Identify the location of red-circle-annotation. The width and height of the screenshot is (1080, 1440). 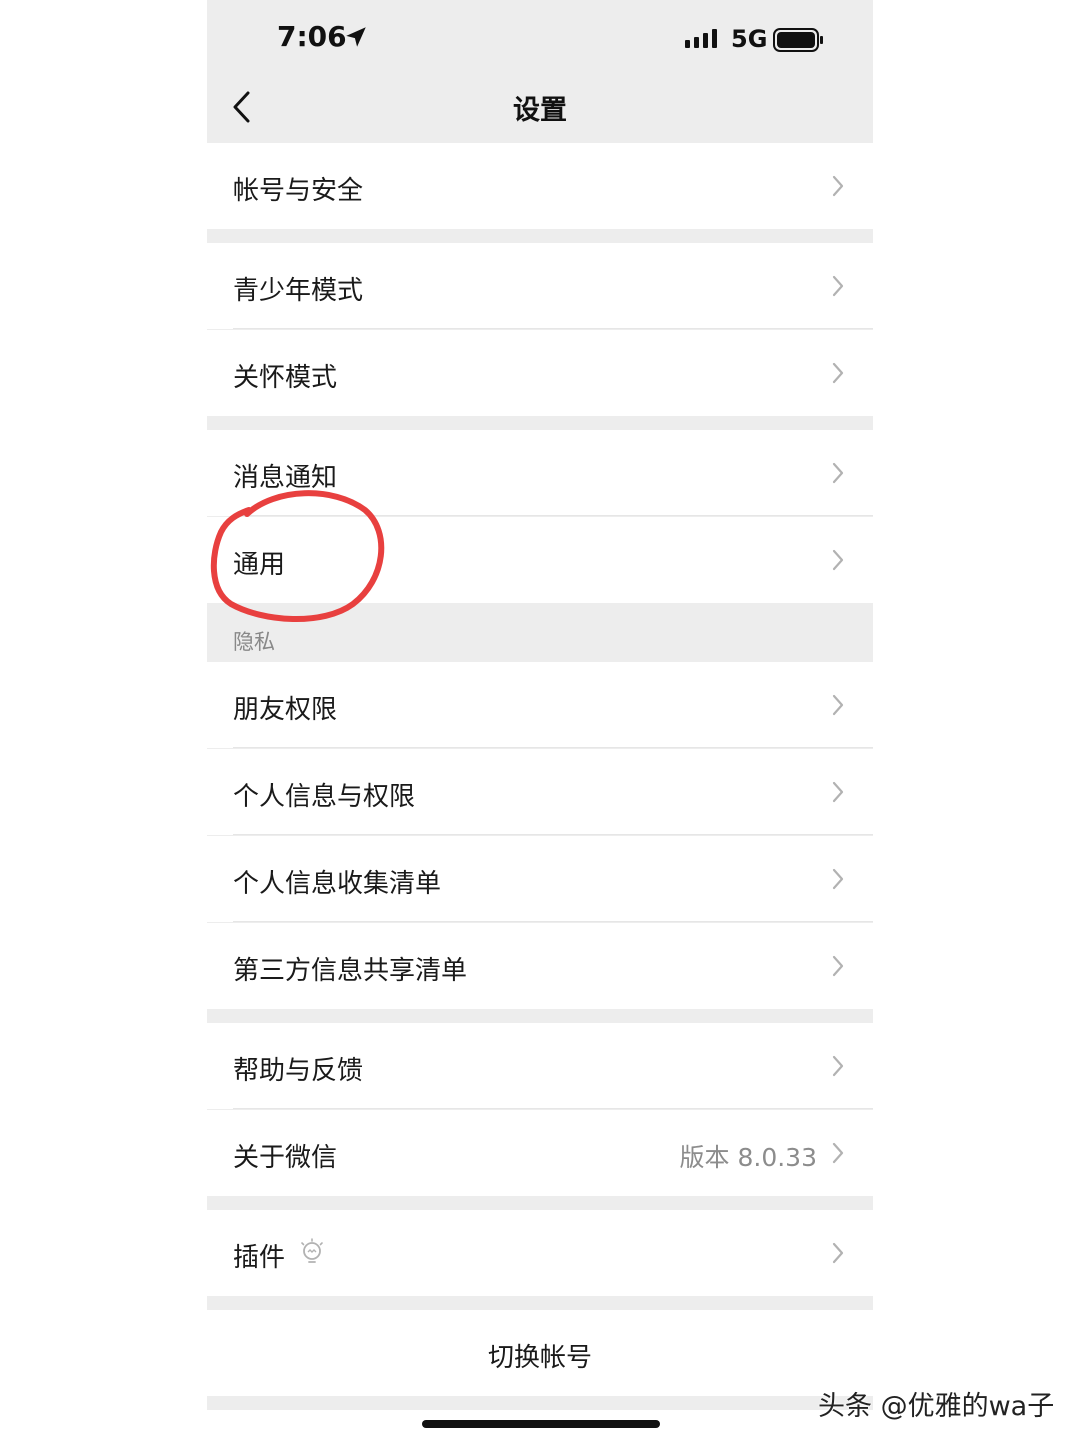
(297, 556).